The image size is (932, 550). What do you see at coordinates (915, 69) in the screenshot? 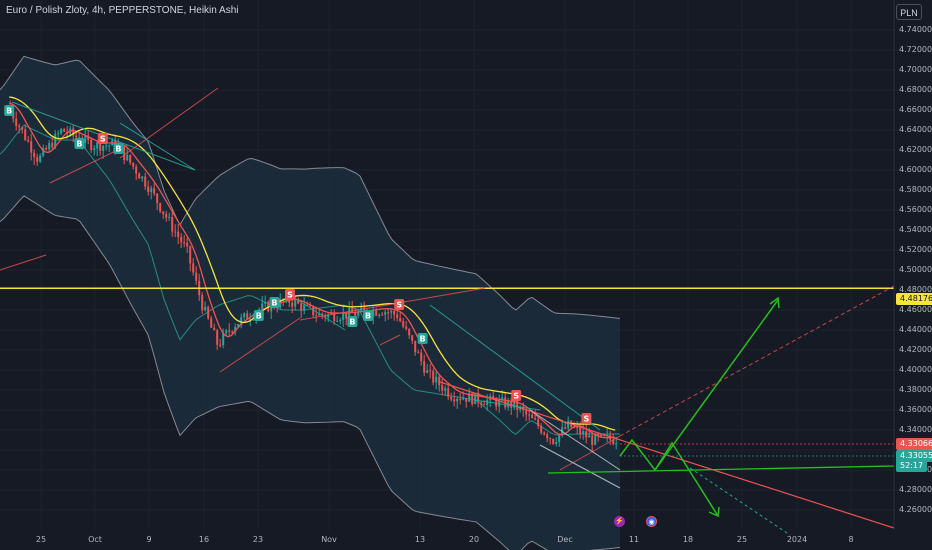
I see `price-tick: 4.70000` at bounding box center [915, 69].